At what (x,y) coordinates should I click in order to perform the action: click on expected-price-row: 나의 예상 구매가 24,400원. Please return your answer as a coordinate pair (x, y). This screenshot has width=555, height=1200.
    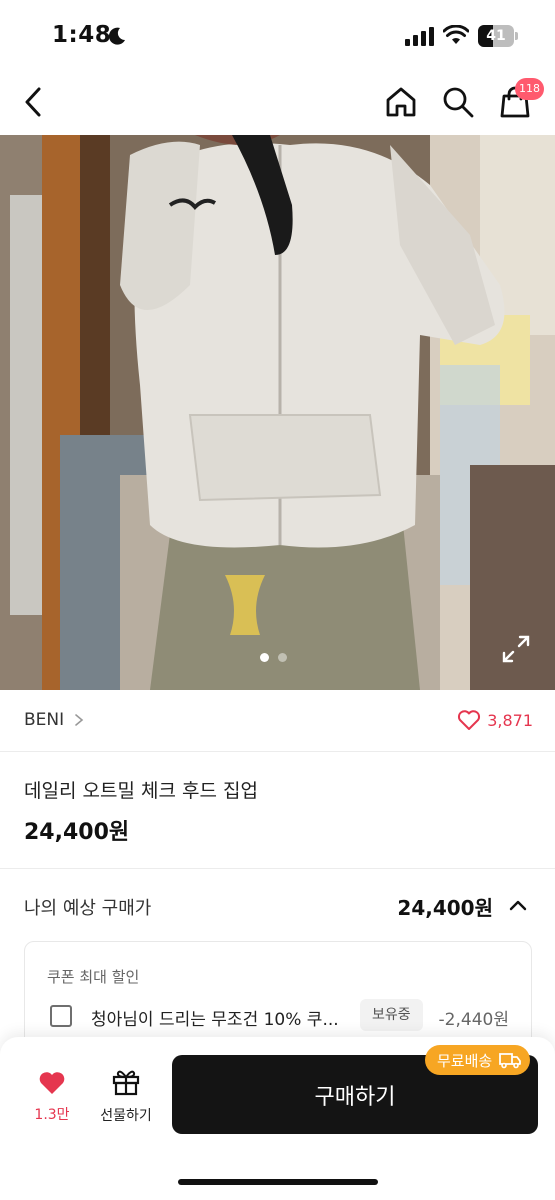
    Looking at the image, I should click on (277, 905).